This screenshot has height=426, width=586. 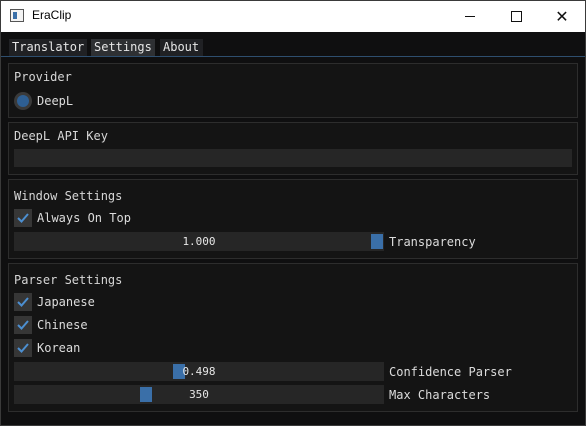 I want to click on chinese-checkbox, so click(x=23, y=325).